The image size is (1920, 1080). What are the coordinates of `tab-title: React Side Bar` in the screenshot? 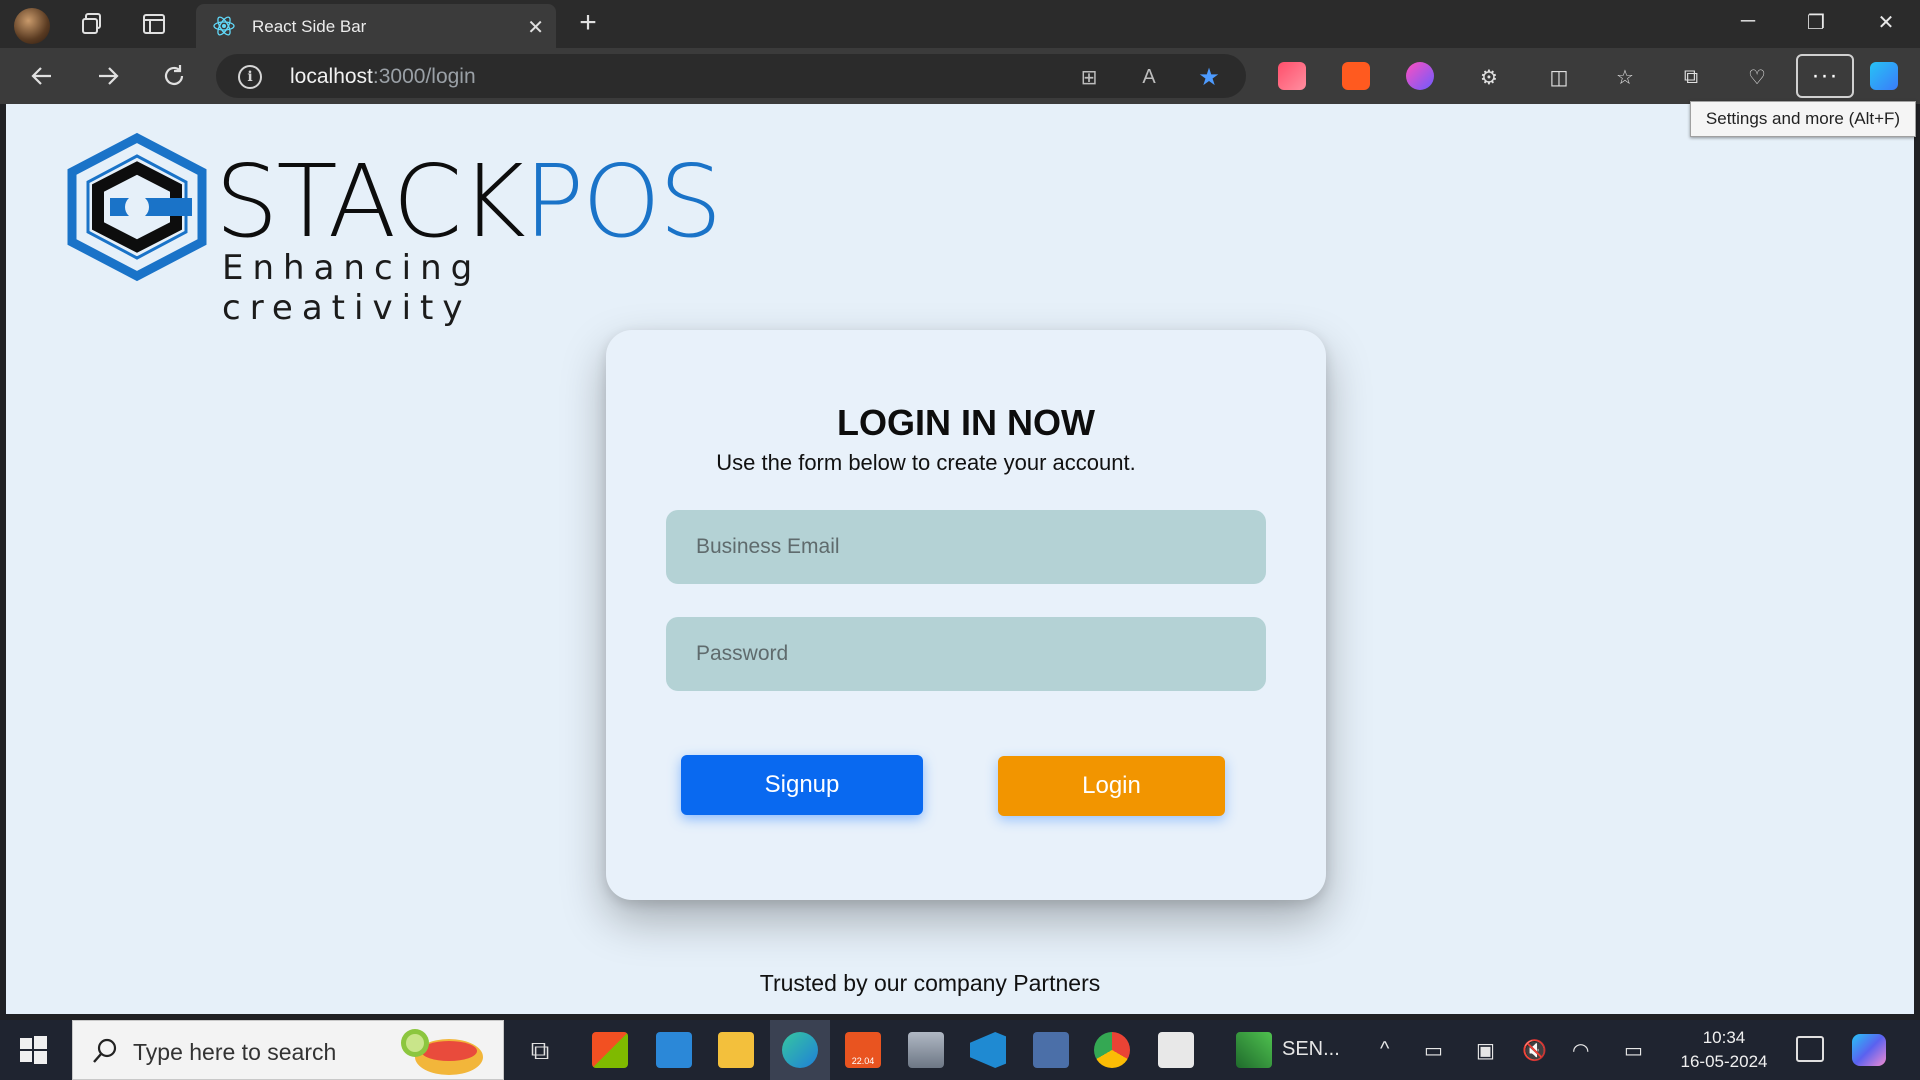 It's located at (309, 26).